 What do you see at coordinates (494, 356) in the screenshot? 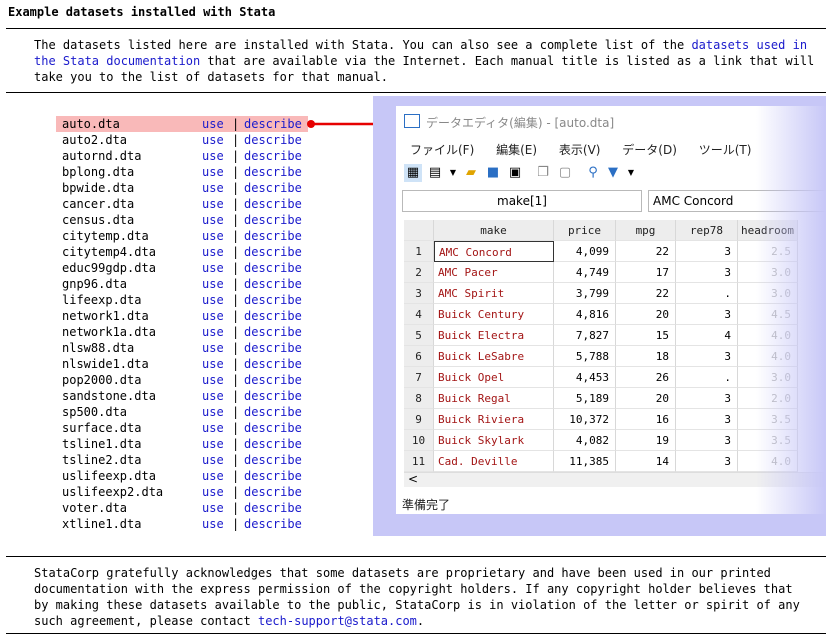
I see `grid-cell: Buick LeSabre` at bounding box center [494, 356].